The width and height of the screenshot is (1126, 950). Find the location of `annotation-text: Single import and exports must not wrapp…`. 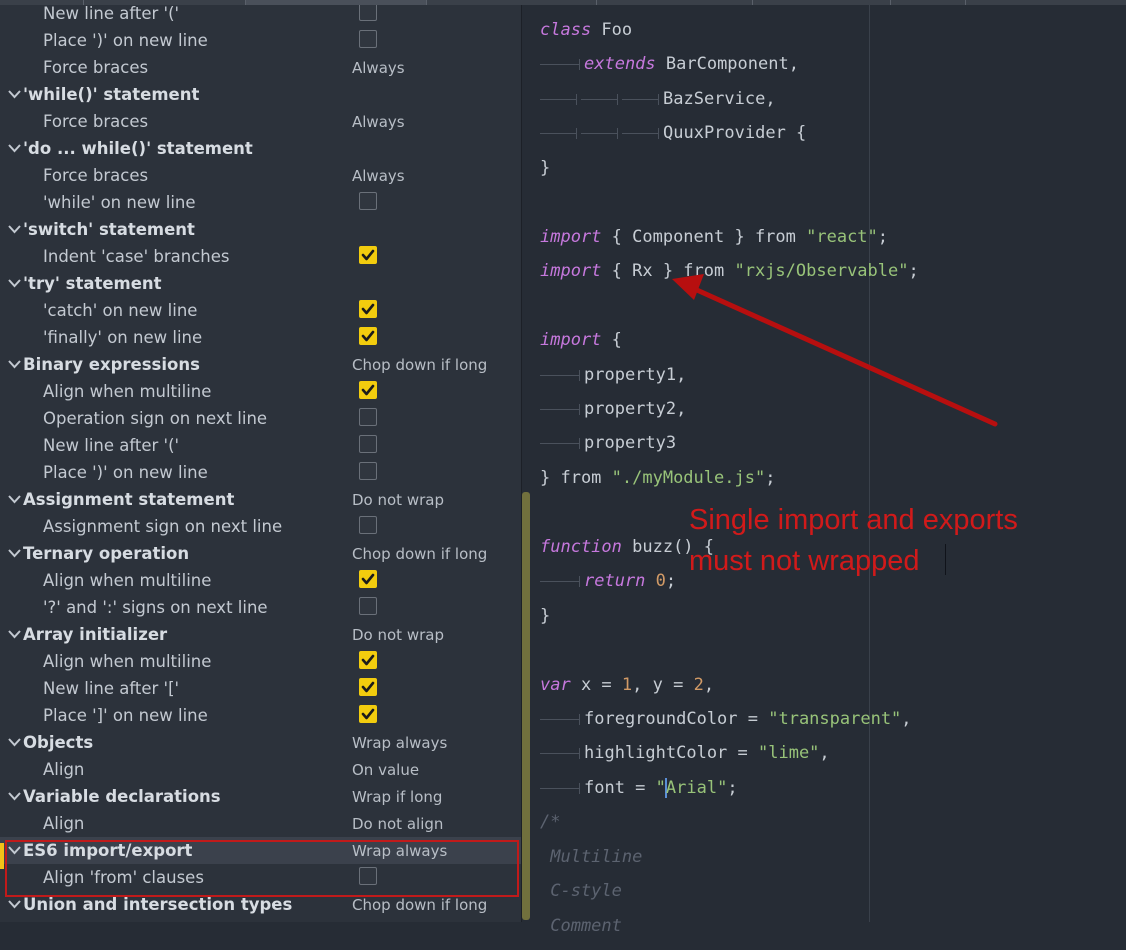

annotation-text: Single import and exports must not wrapp… is located at coordinates (899, 541).